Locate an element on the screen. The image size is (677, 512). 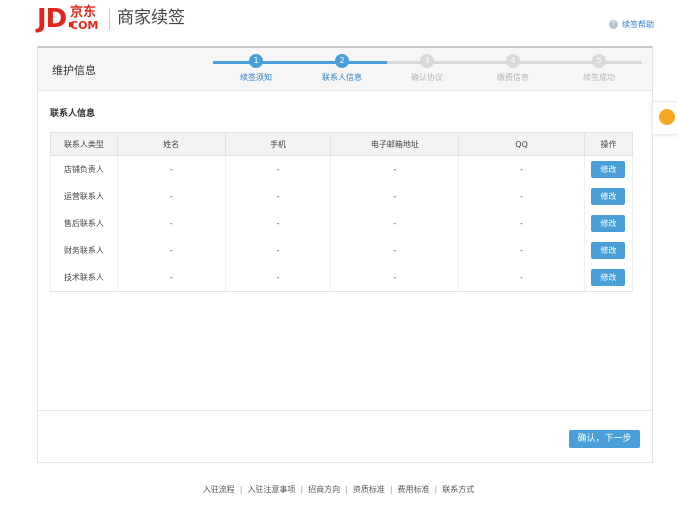
jd-logo-chinese: 京东 is located at coordinates (83, 12).